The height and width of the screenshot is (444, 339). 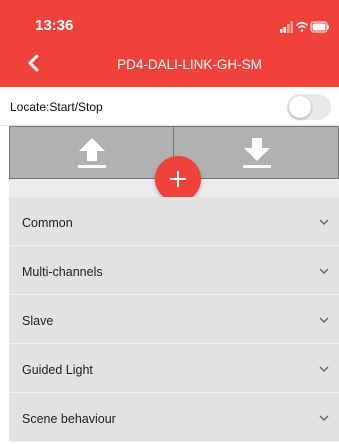 I want to click on upload-button, so click(x=92, y=152).